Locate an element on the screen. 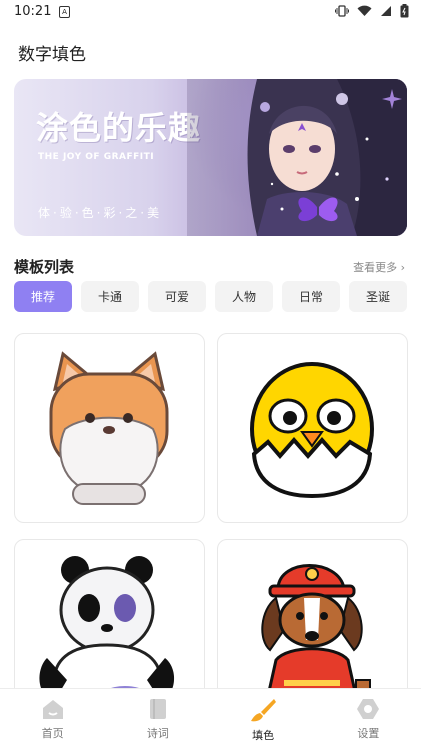 Image resolution: width=421 pixels, height=751 pixels. paintbrush-icon is located at coordinates (264, 710).